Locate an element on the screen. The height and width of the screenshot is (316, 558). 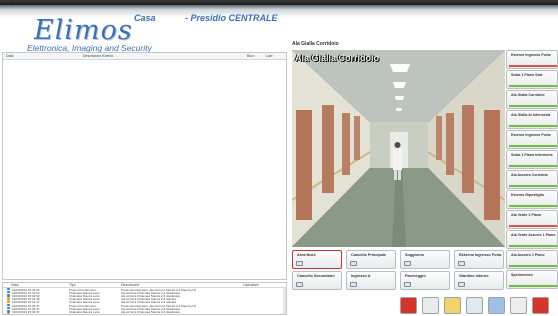
events-col-description: Descrizione Evento is located at coordinates (98, 56).